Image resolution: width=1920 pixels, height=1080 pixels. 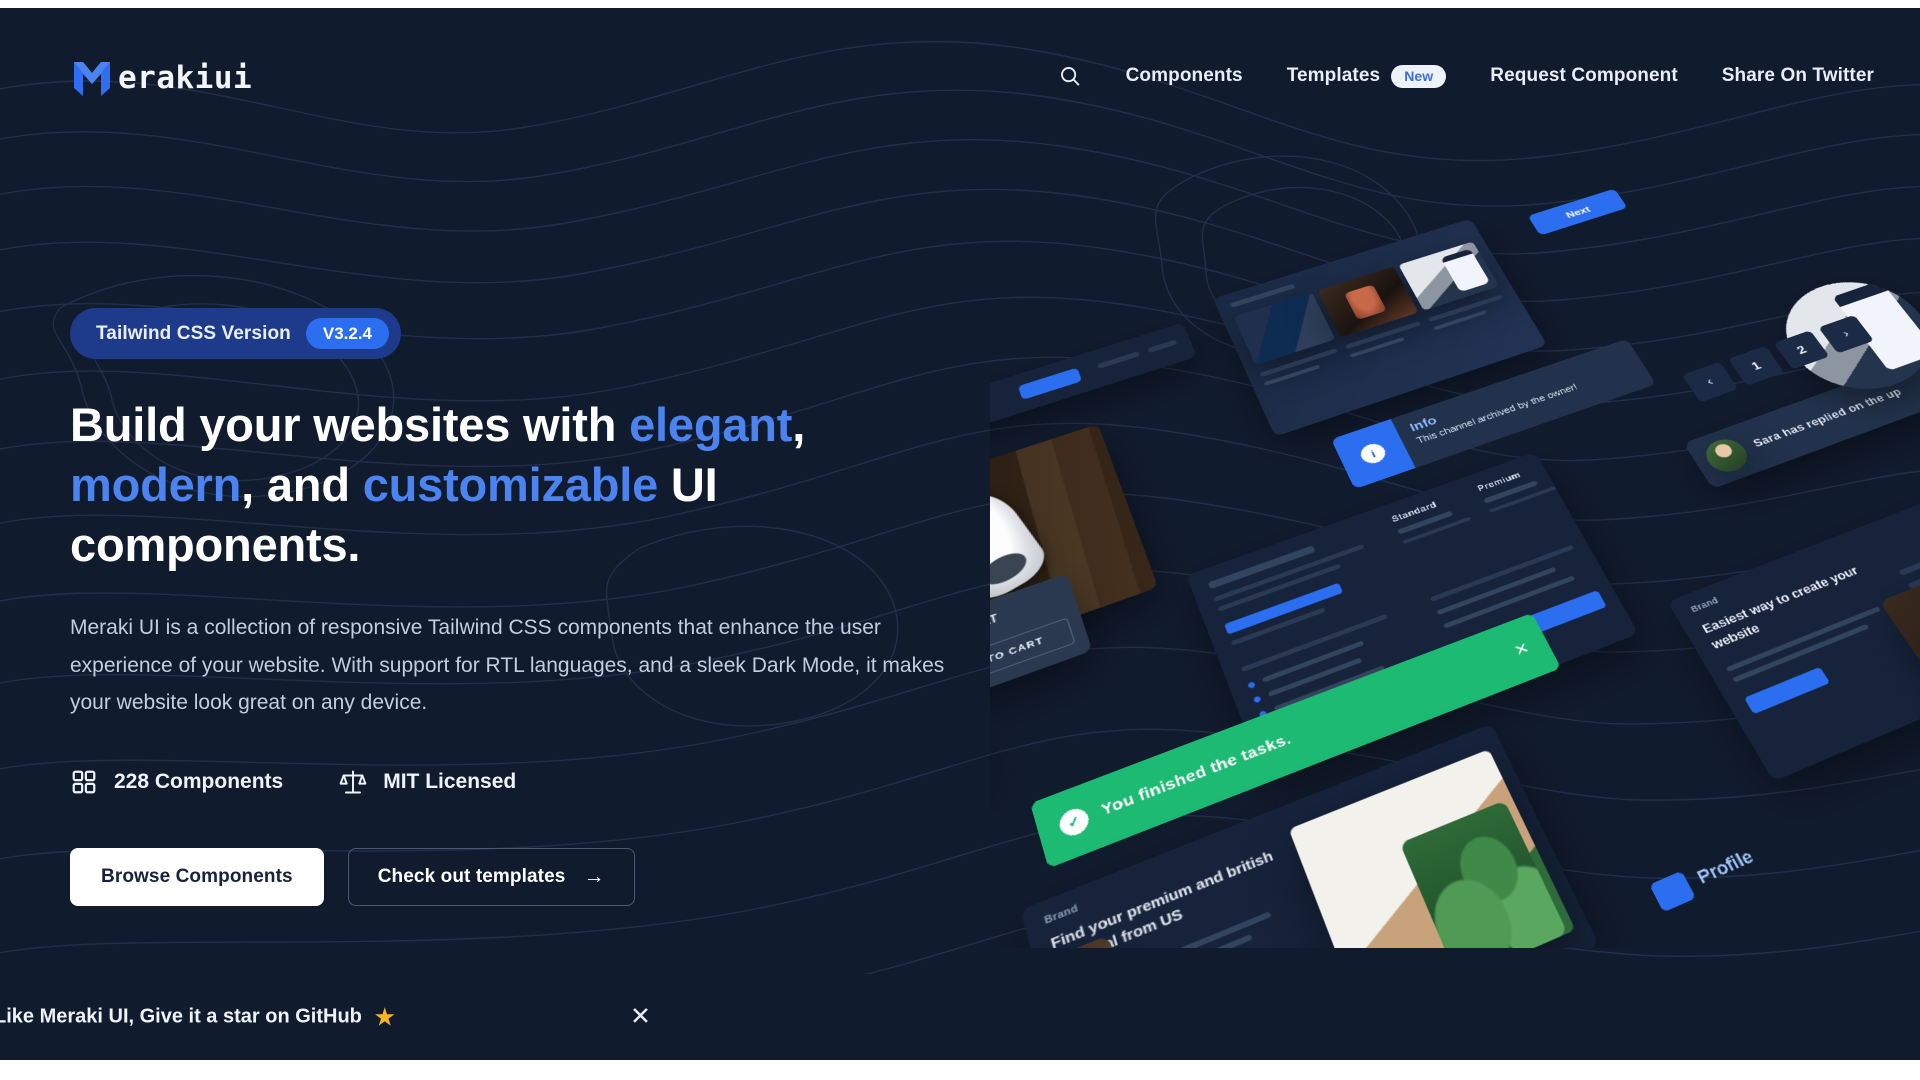 What do you see at coordinates (471, 876) in the screenshot?
I see `check-out-templates-label: Check out templates` at bounding box center [471, 876].